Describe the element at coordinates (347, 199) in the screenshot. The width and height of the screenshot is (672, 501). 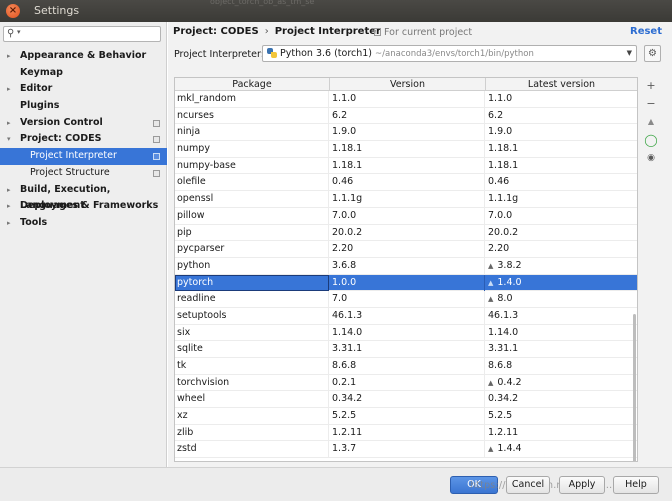
I see `package-version: 1.1.1g` at that location.